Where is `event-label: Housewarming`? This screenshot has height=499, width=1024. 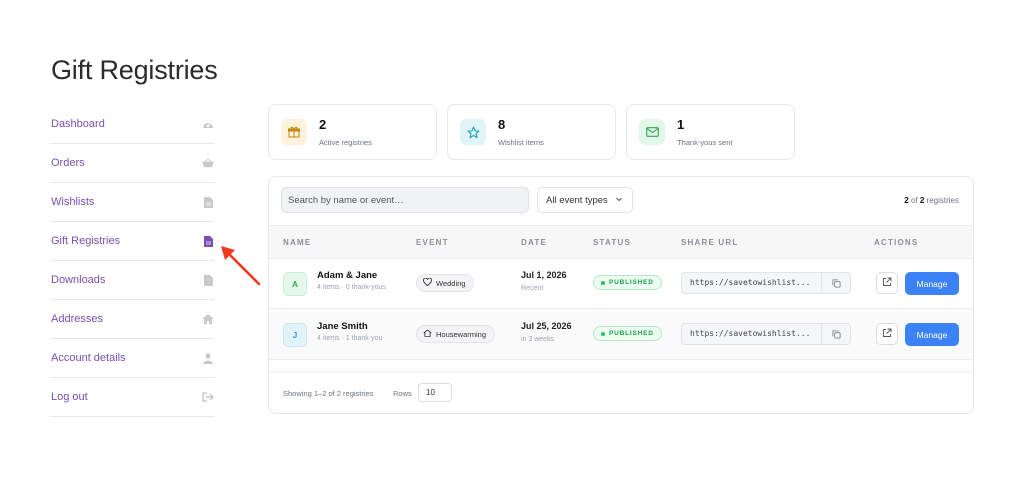 event-label: Housewarming is located at coordinates (461, 334).